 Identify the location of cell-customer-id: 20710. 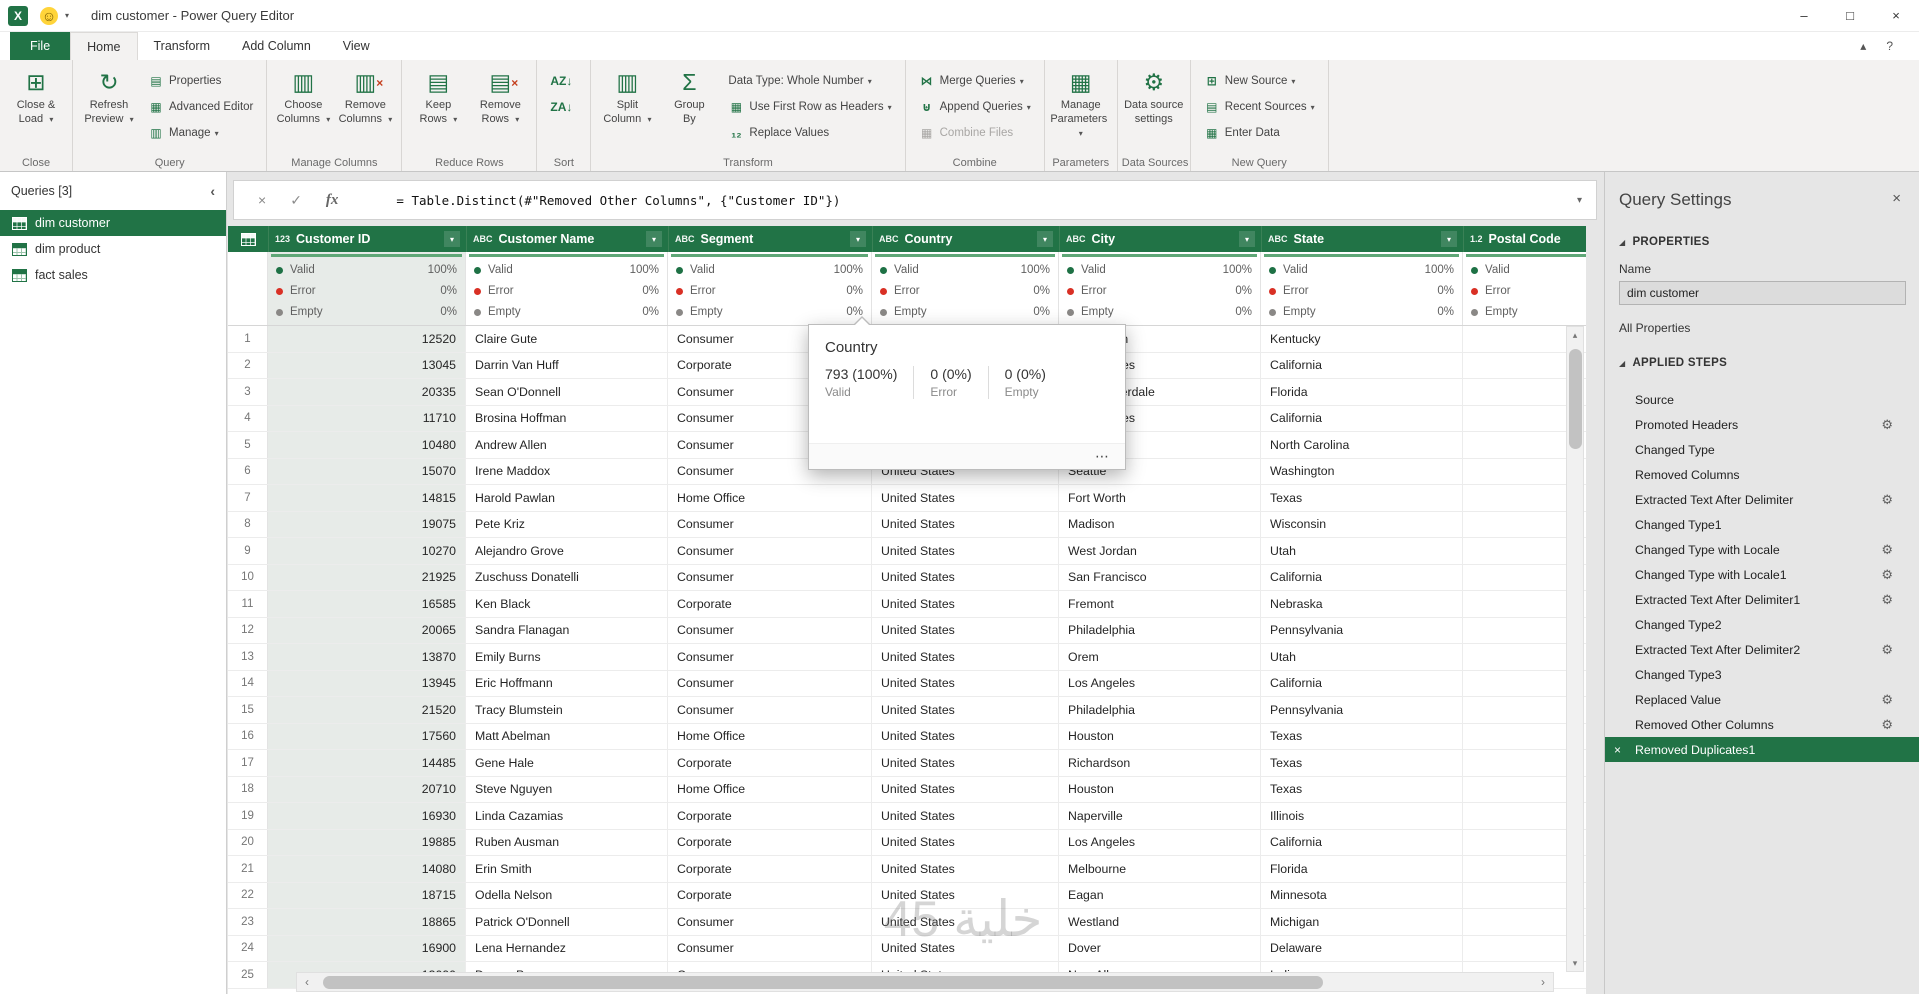
(367, 789).